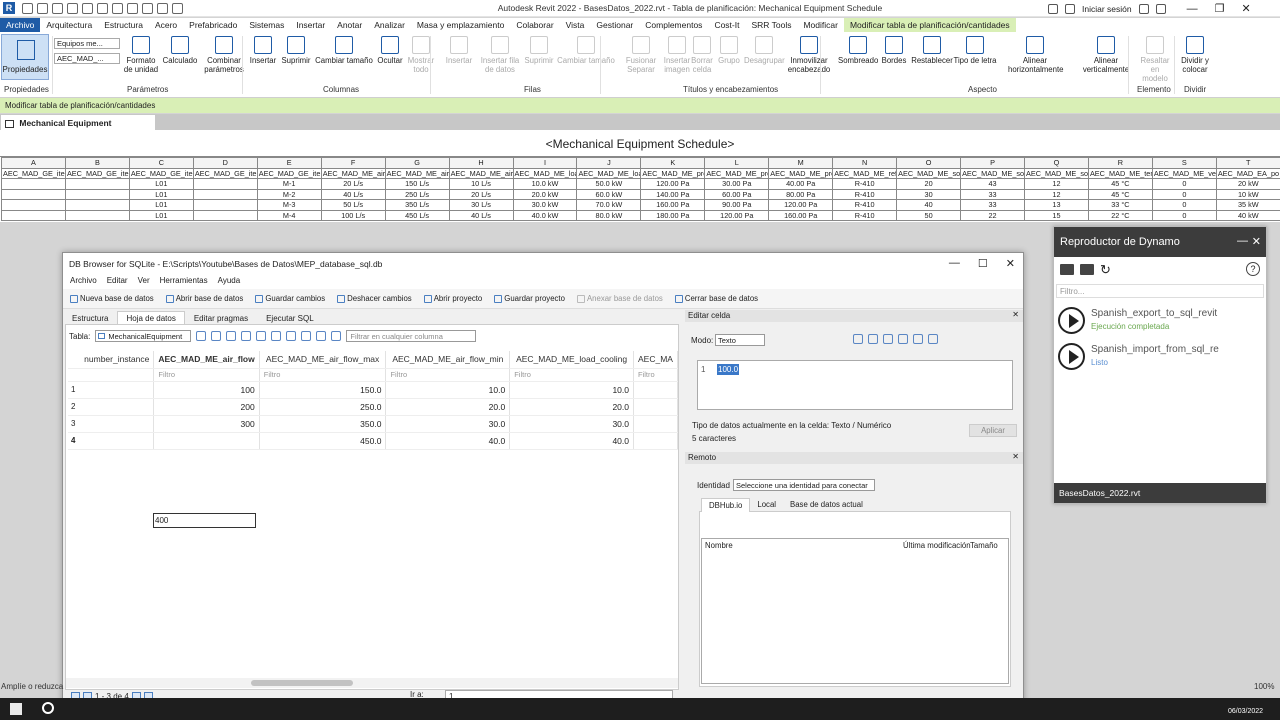 This screenshot has height=720, width=1280. I want to click on schedule-cell: L01, so click(161, 205).